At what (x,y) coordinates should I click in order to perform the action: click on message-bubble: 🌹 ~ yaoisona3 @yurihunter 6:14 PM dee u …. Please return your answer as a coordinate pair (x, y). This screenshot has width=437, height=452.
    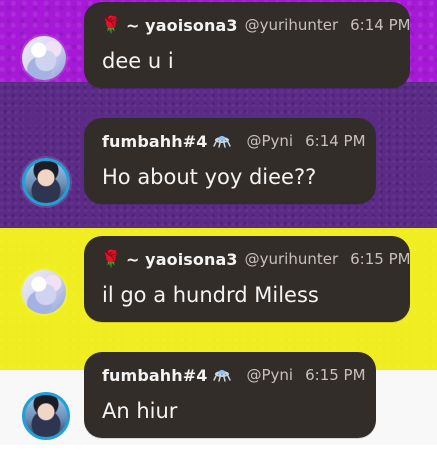
    Looking at the image, I should click on (247, 45).